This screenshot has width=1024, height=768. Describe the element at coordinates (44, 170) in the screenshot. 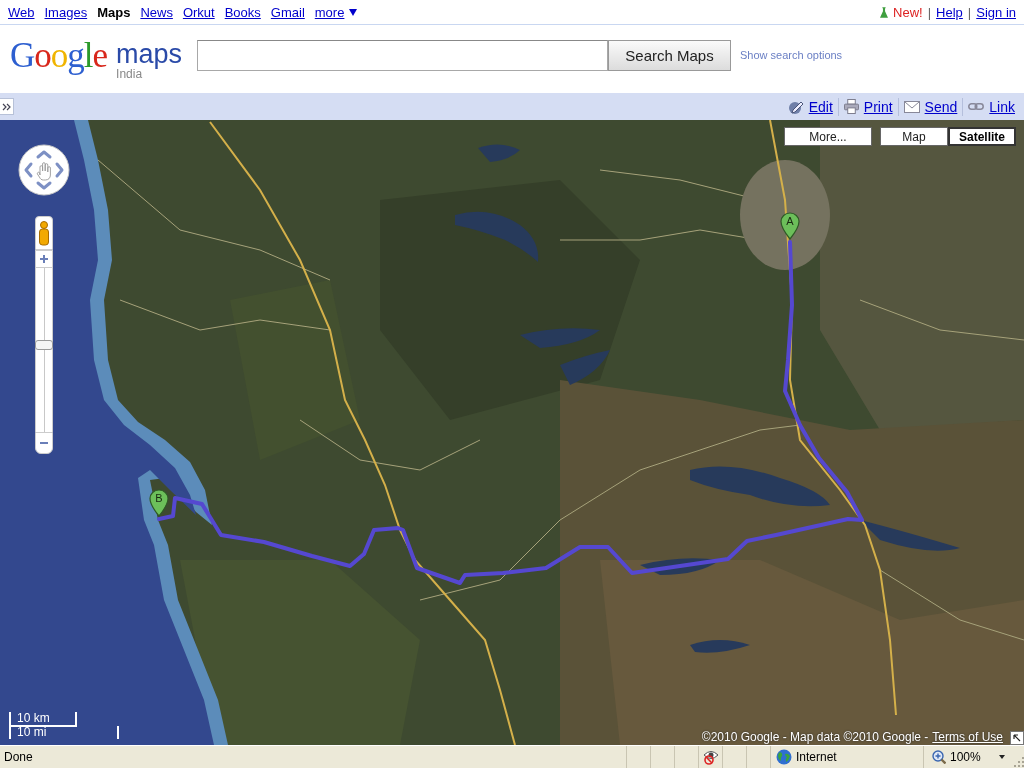

I see `pan-control-icon` at that location.